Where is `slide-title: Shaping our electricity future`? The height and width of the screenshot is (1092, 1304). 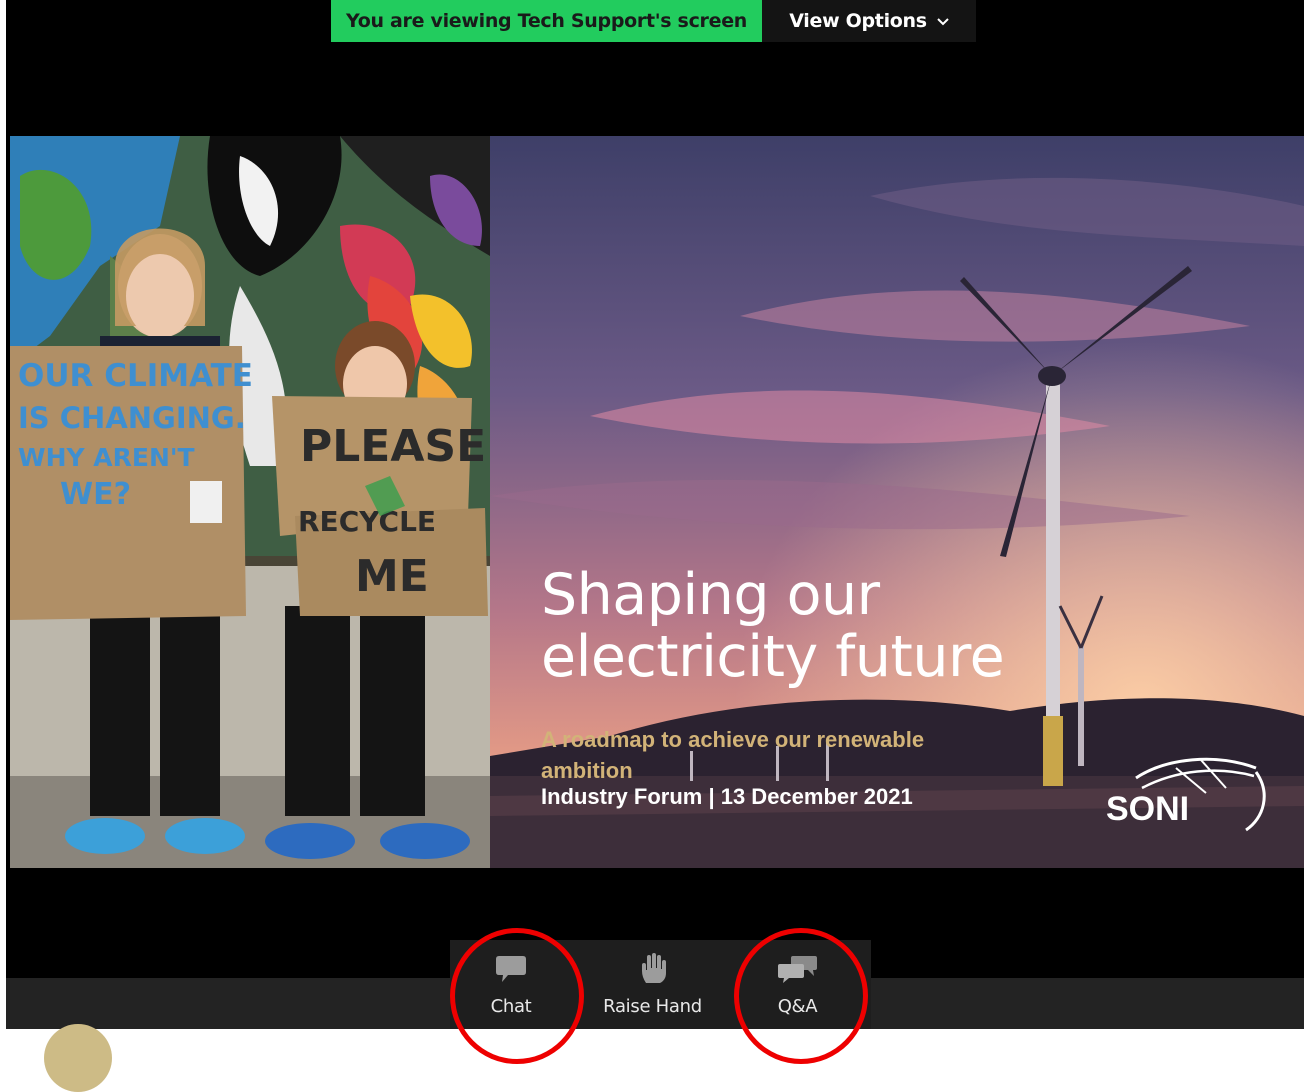 slide-title: Shaping our electricity future is located at coordinates (773, 626).